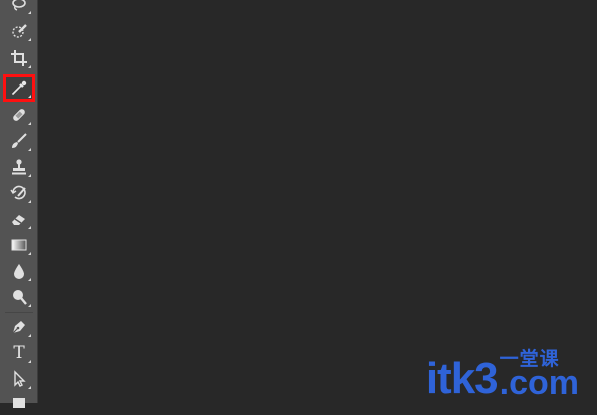 The height and width of the screenshot is (415, 597). I want to click on dodge-tool-button, so click(19, 297).